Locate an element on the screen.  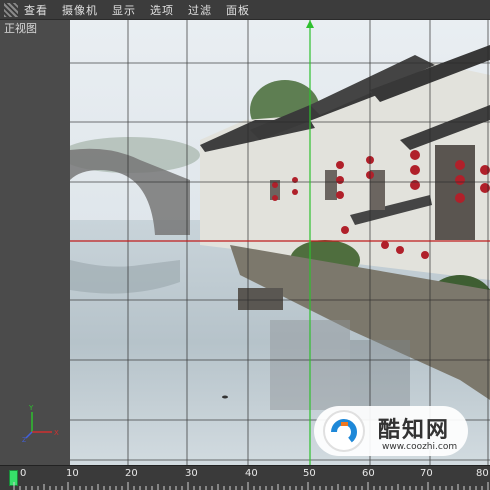
watermark-url: www.coozhi.com is located at coordinates (420, 447).